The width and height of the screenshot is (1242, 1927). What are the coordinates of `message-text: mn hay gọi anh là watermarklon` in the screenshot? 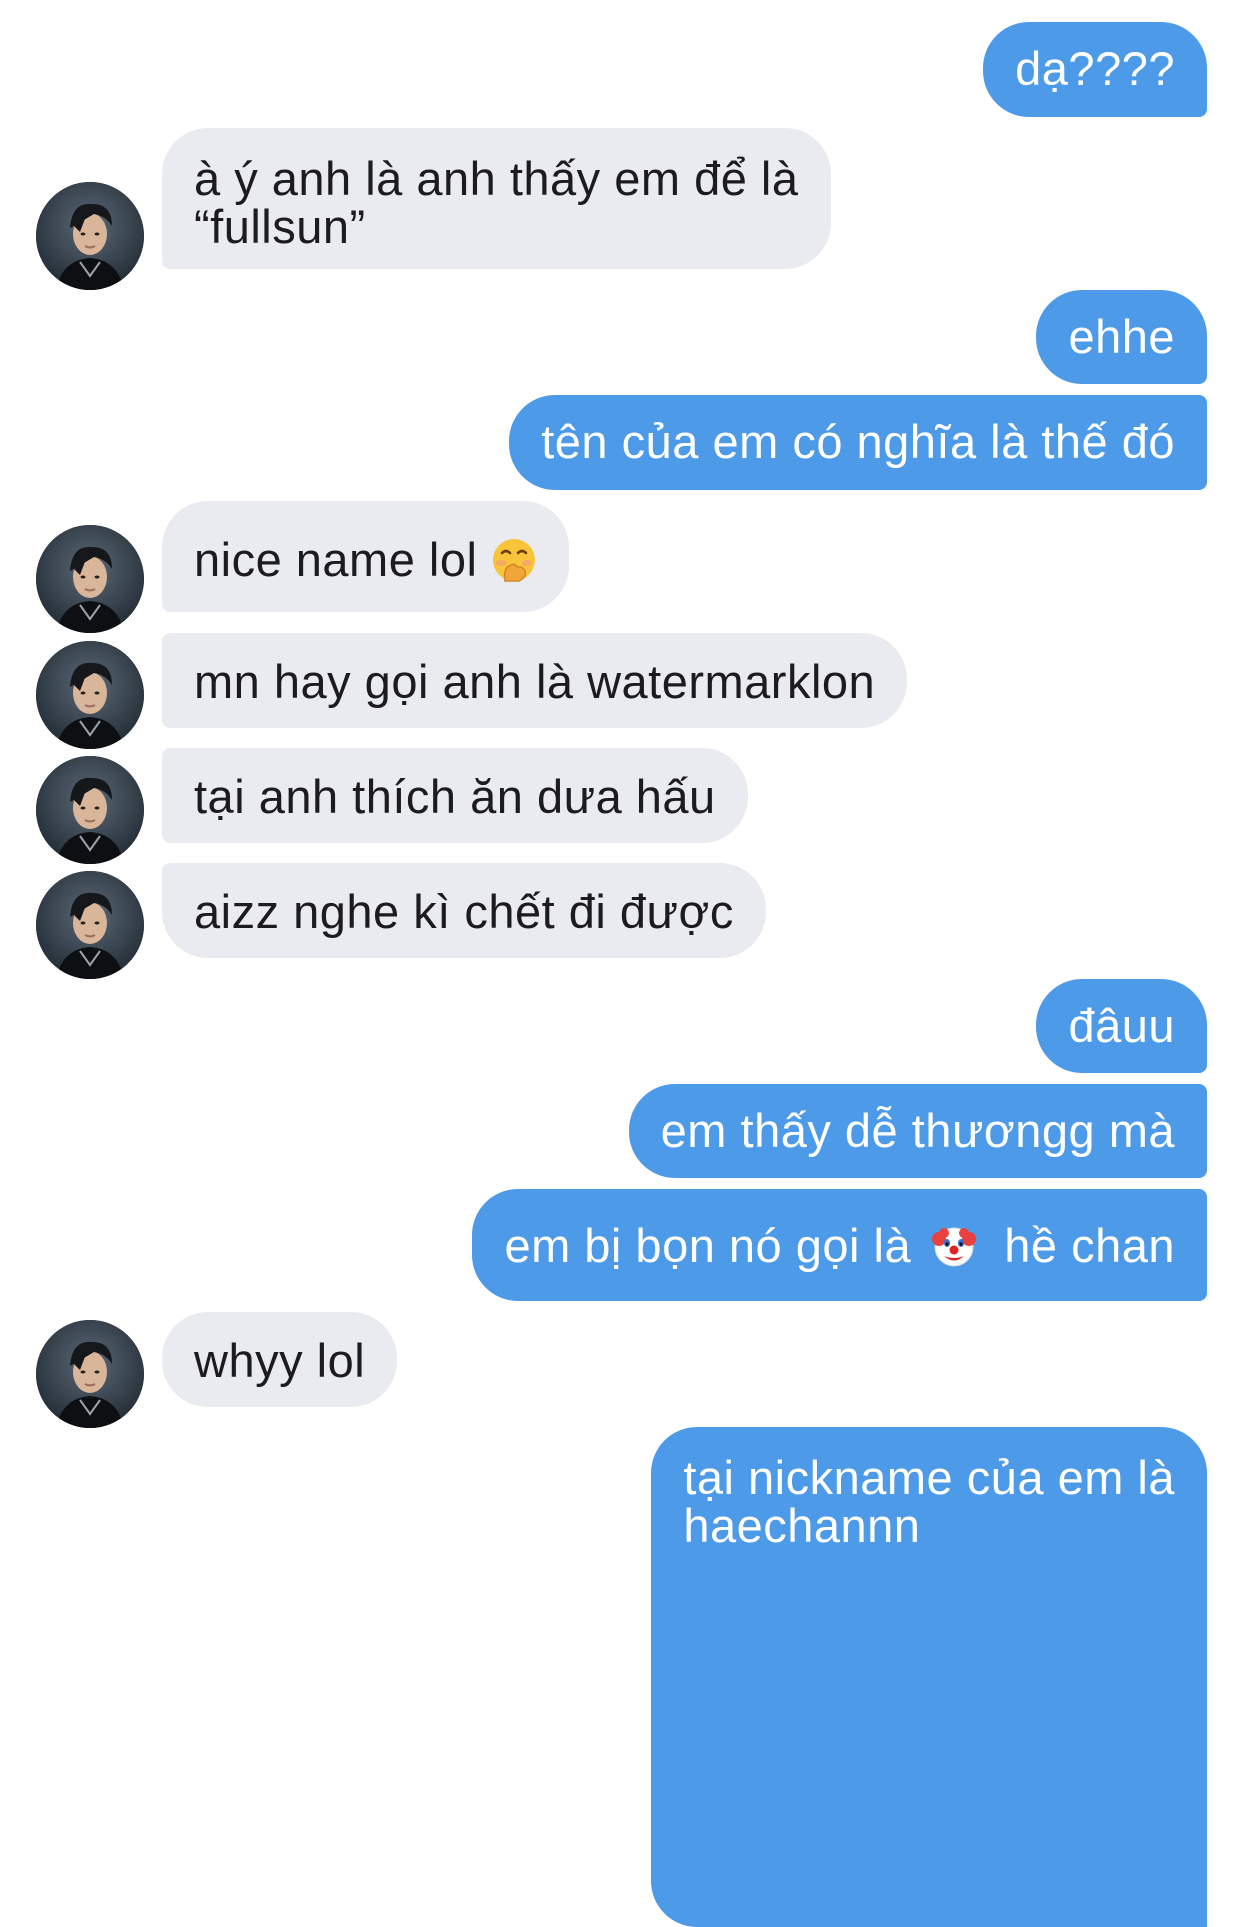 It's located at (535, 681).